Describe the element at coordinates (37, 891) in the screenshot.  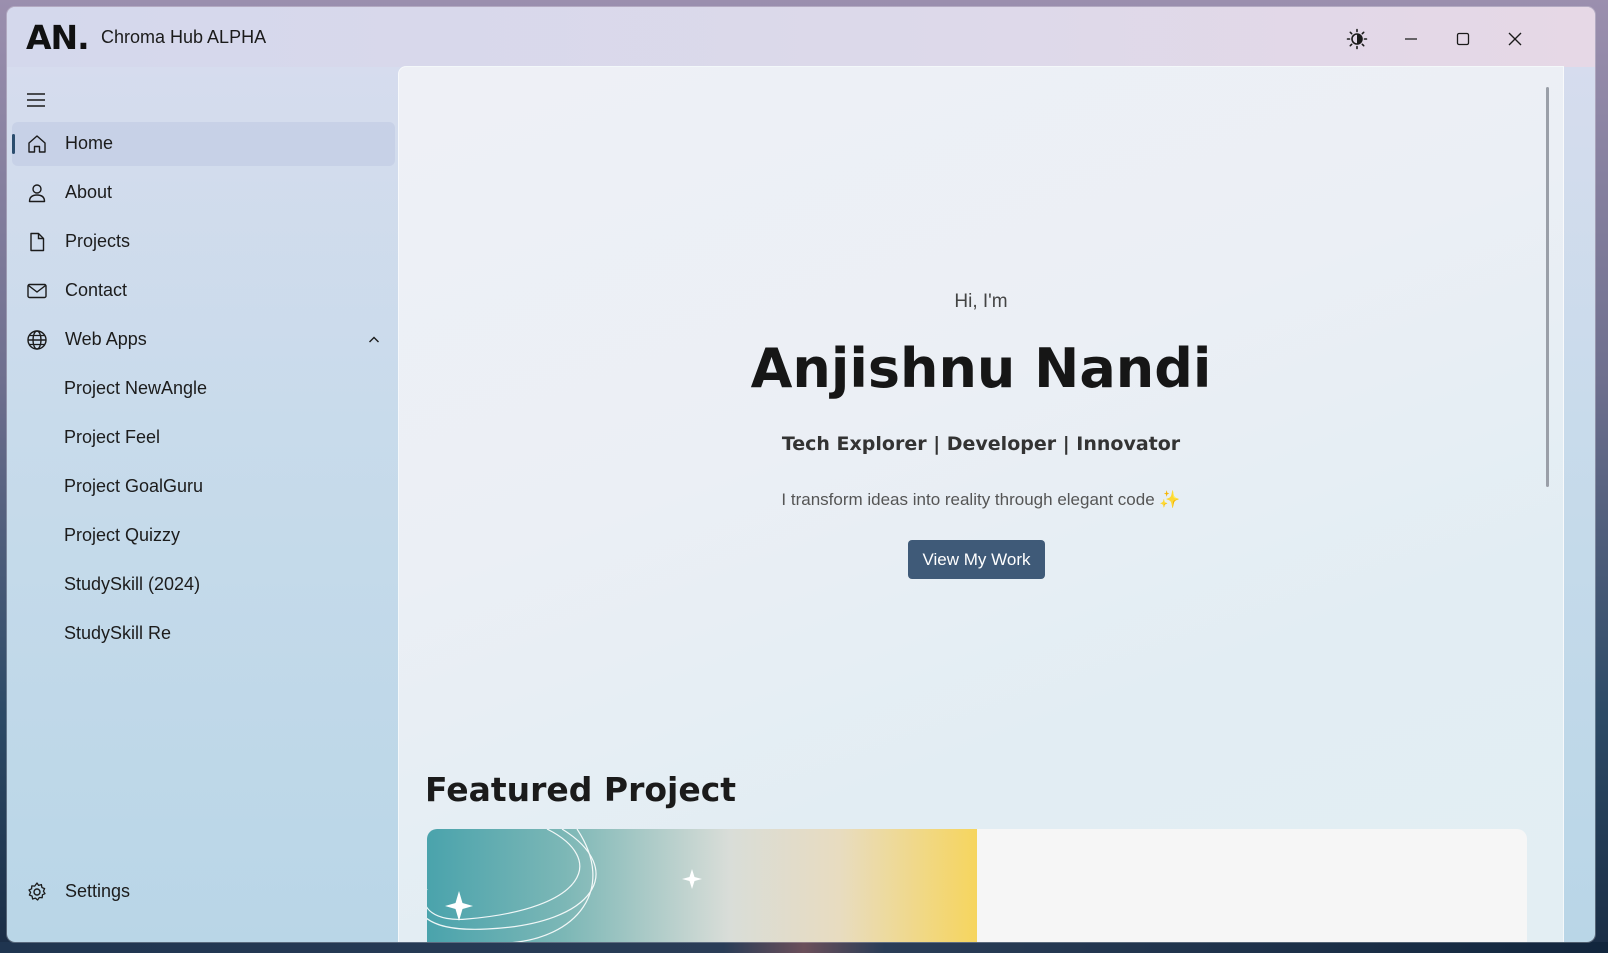
I see `gear-icon` at that location.